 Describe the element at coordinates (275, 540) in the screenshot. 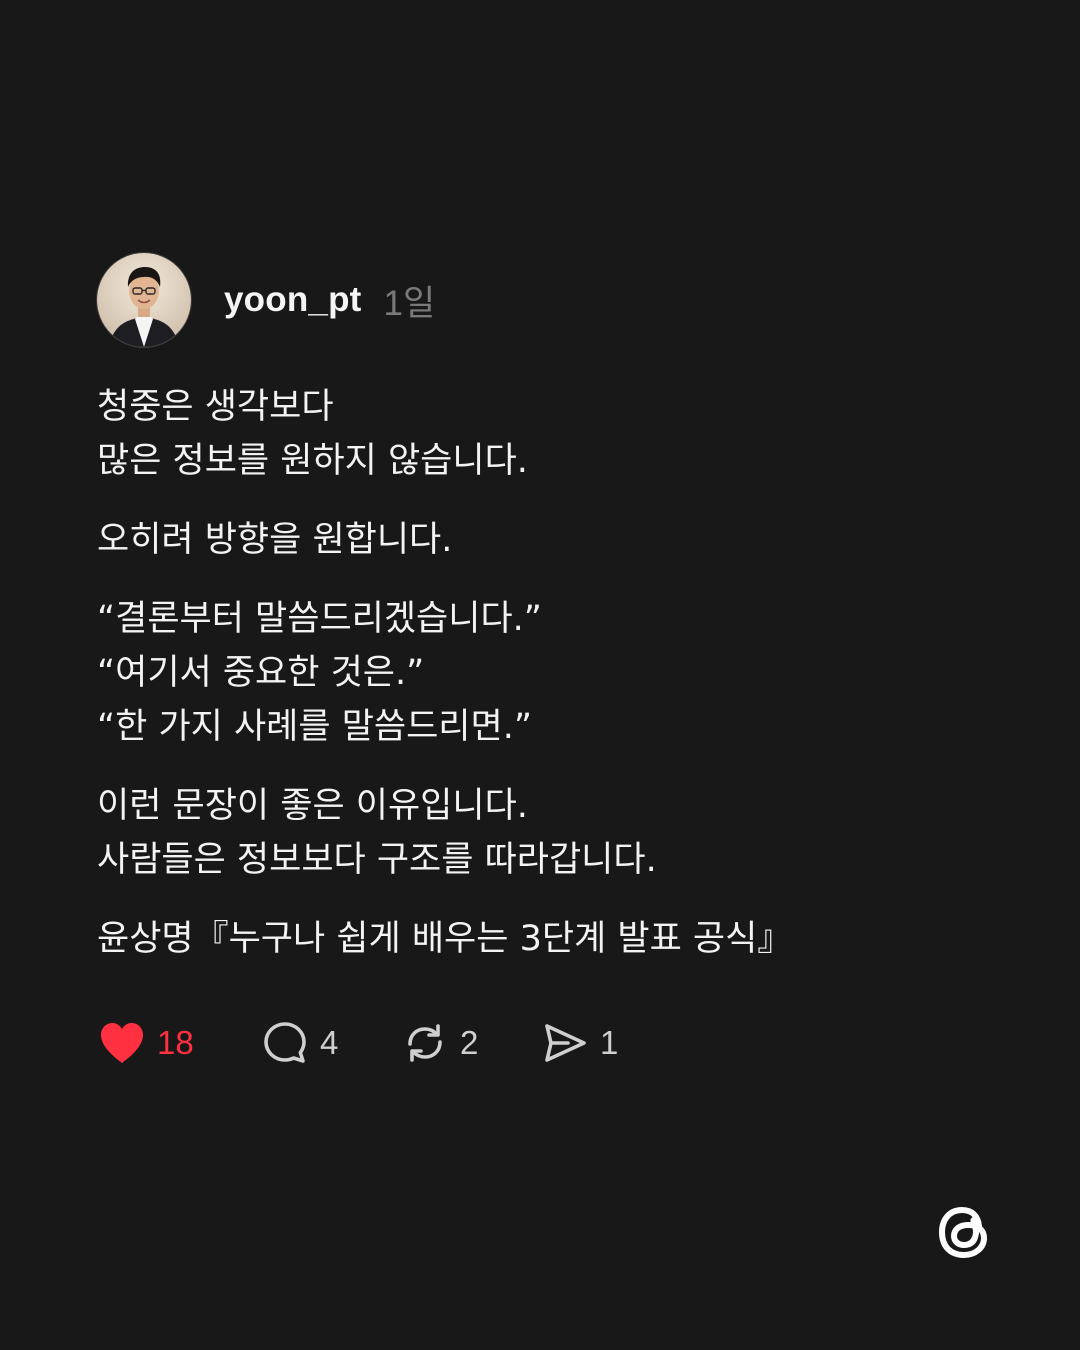

I see `post-text-line: 오히려 방향을 원합니다.` at that location.